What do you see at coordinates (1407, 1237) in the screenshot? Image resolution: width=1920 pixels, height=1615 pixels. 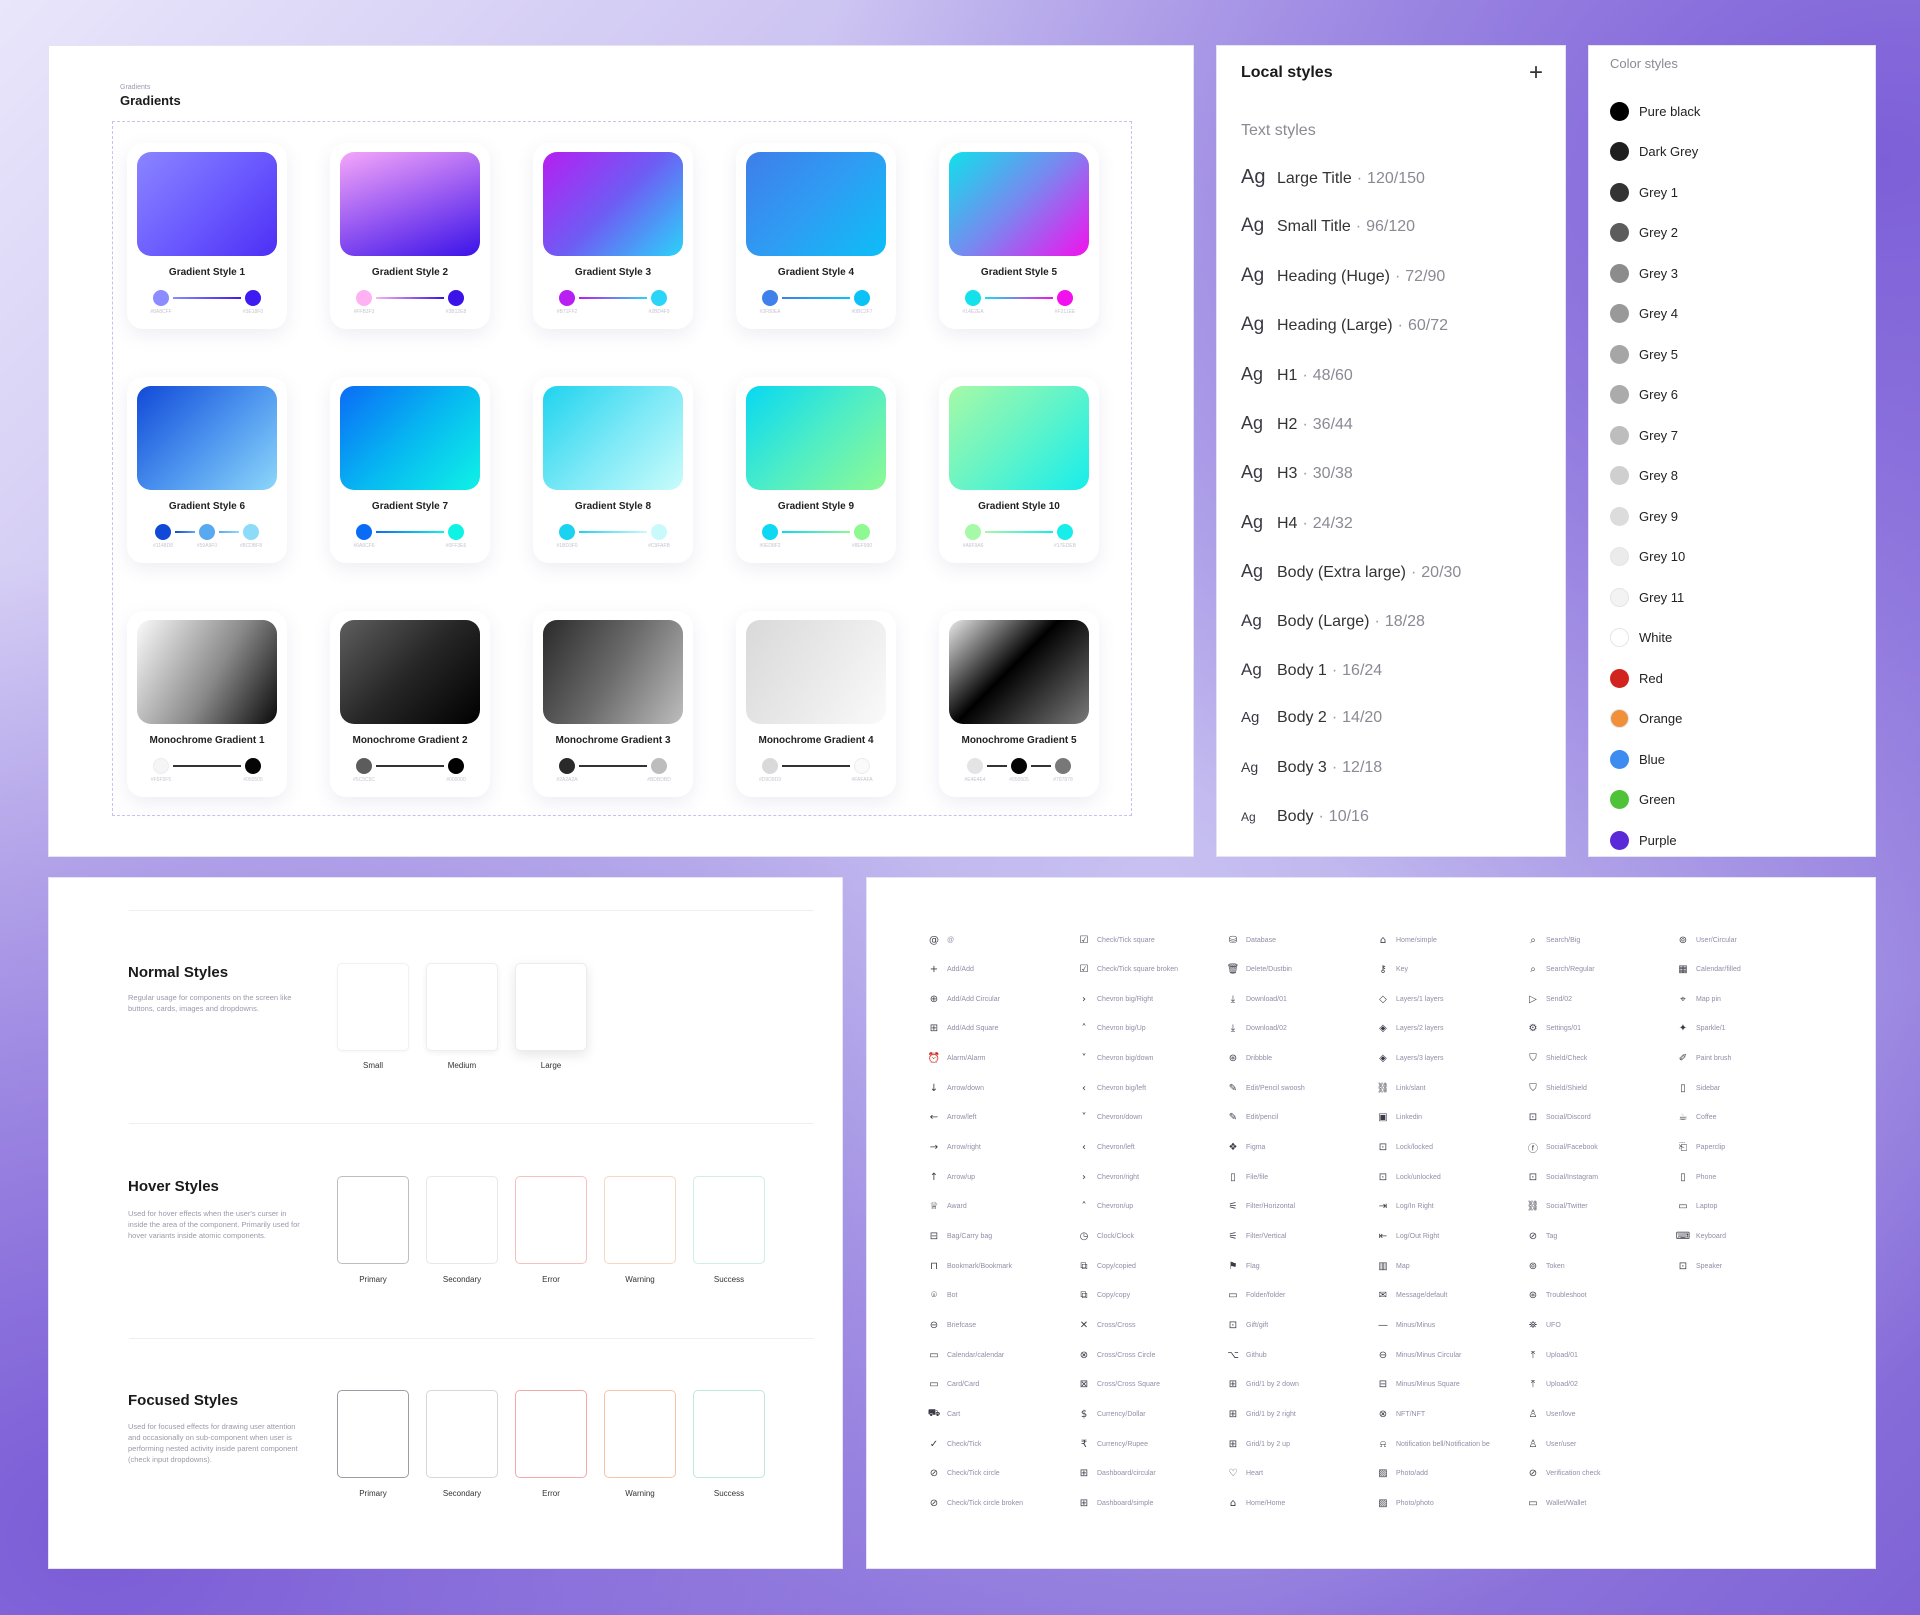 I see `icon-list-item: ⇤ Log/Out Right` at bounding box center [1407, 1237].